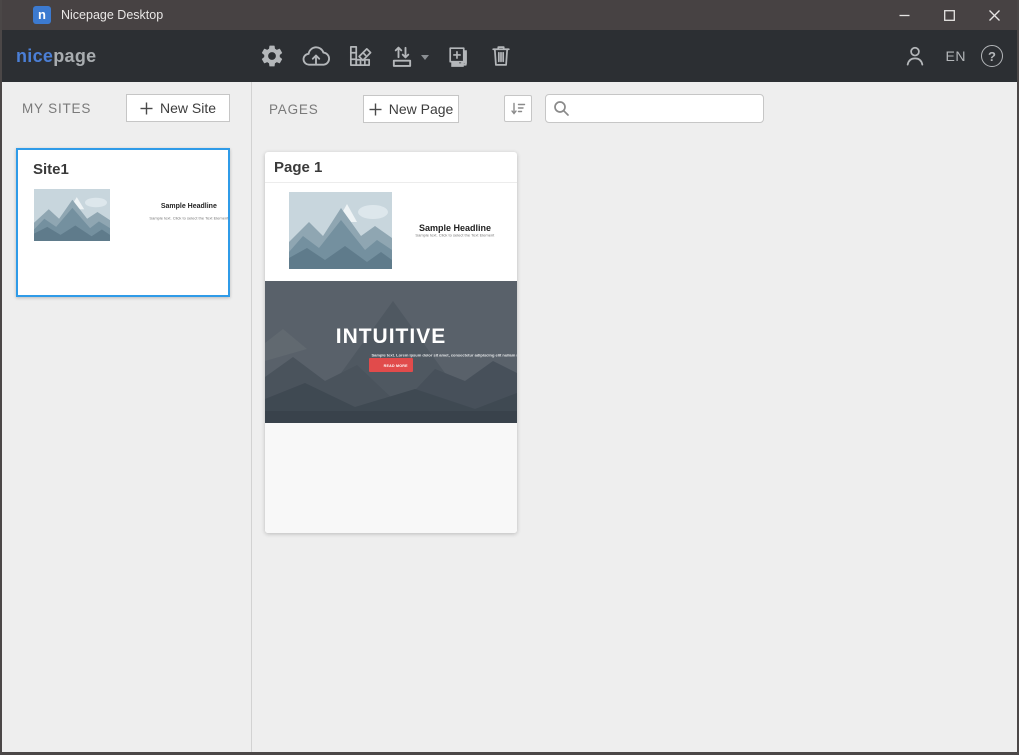 The height and width of the screenshot is (755, 1019). I want to click on my-sites-heading: MY SITES, so click(57, 108).